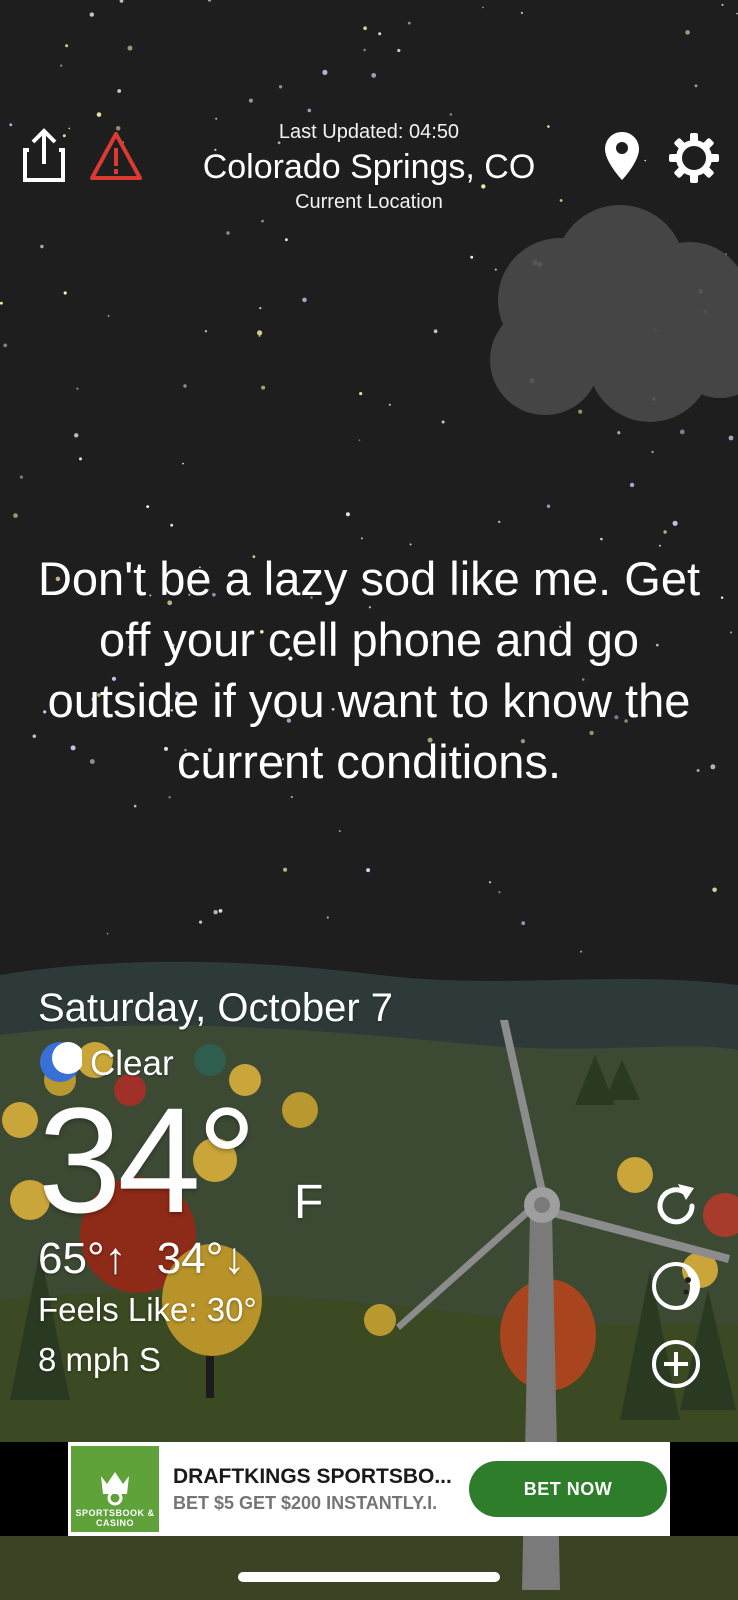  Describe the element at coordinates (369, 202) in the screenshot. I see `current-location-label: Current Location` at that location.